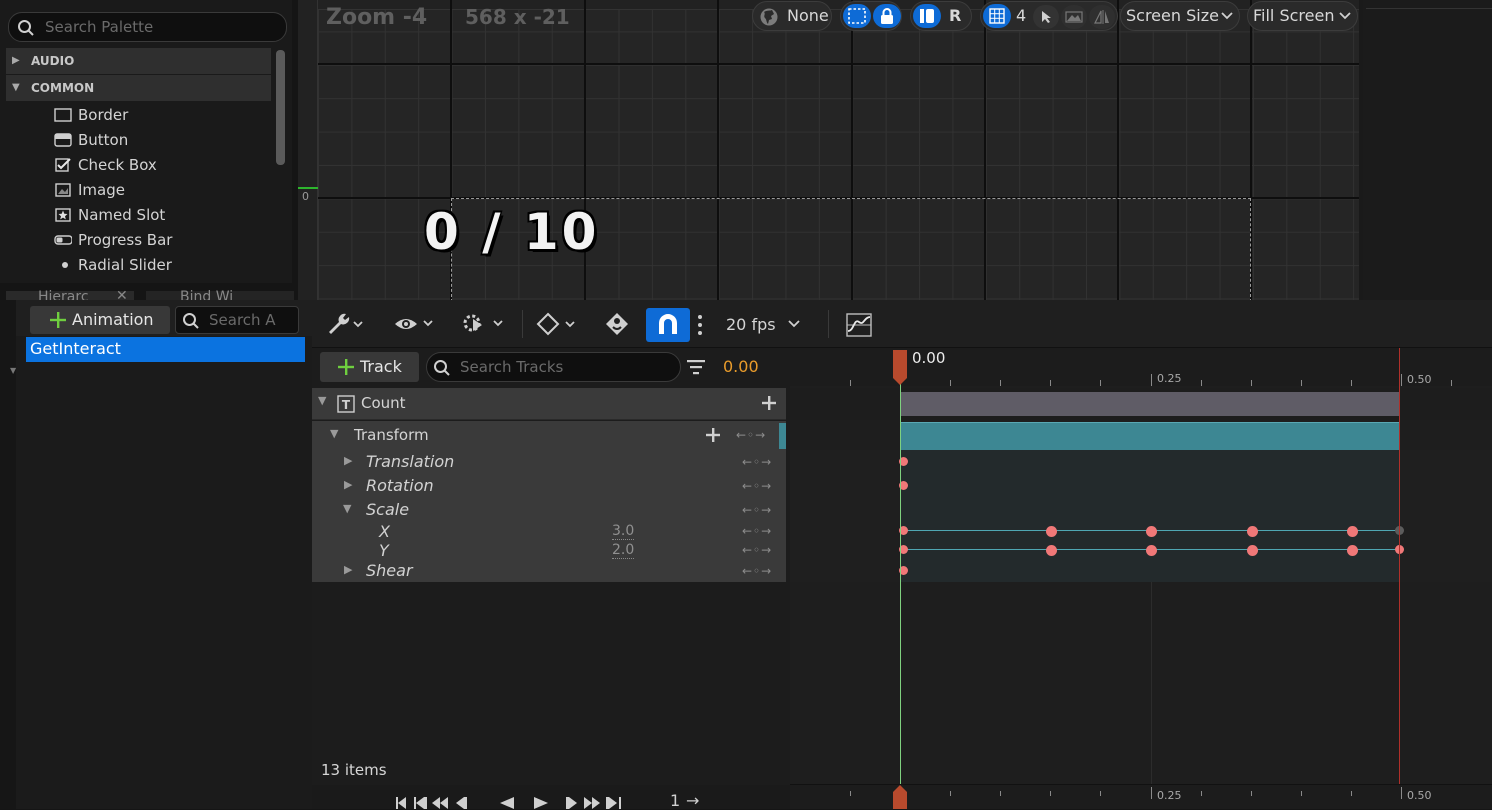 This screenshot has height=810, width=1492. I want to click on ruler-label: 0.50, so click(1419, 795).